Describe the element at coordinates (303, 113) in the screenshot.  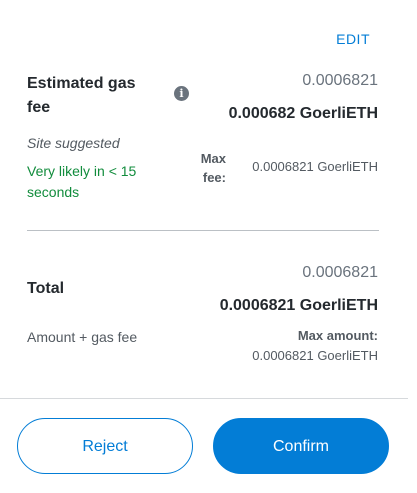
I see `gas-fee-primary-value: 0.000682 GoerliETH` at that location.